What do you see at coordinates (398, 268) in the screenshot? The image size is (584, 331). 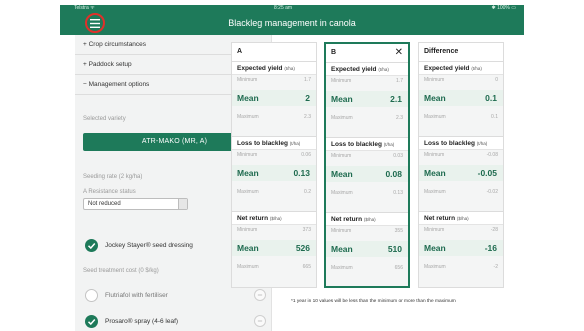 I see `max-value: 656` at bounding box center [398, 268].